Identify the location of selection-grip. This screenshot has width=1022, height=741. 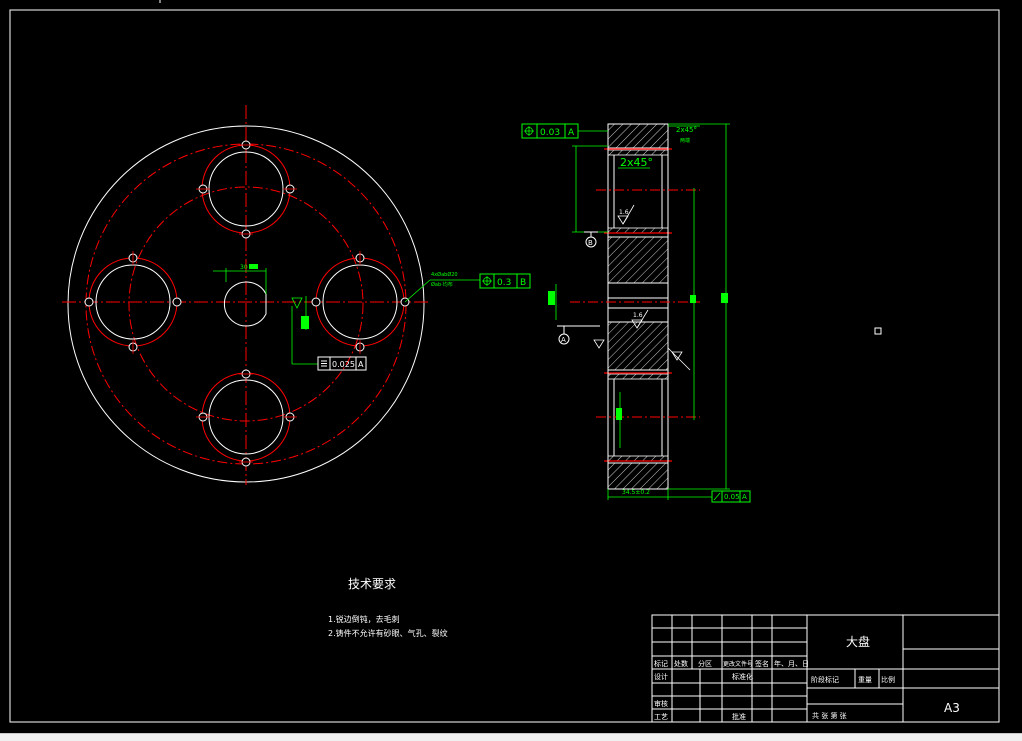
(878, 331).